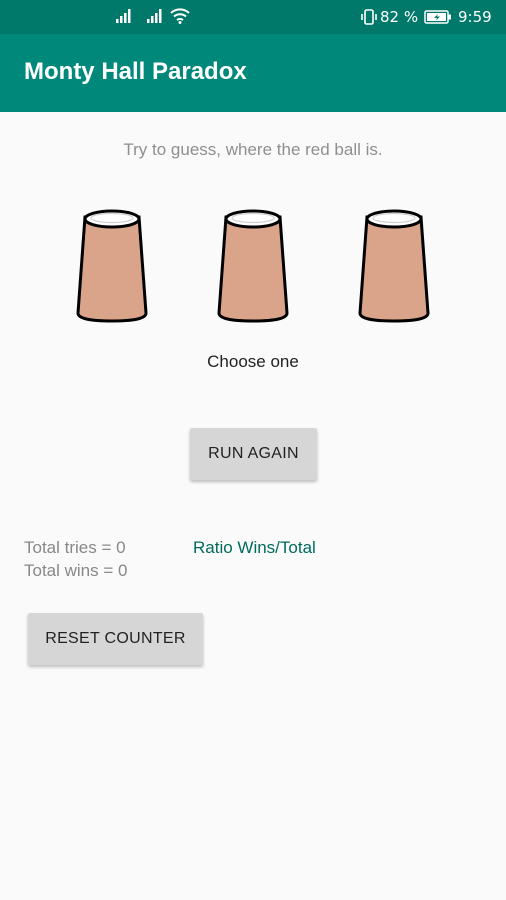  What do you see at coordinates (253, 149) in the screenshot?
I see `hint-text: Try to guess, where the red ball is.` at bounding box center [253, 149].